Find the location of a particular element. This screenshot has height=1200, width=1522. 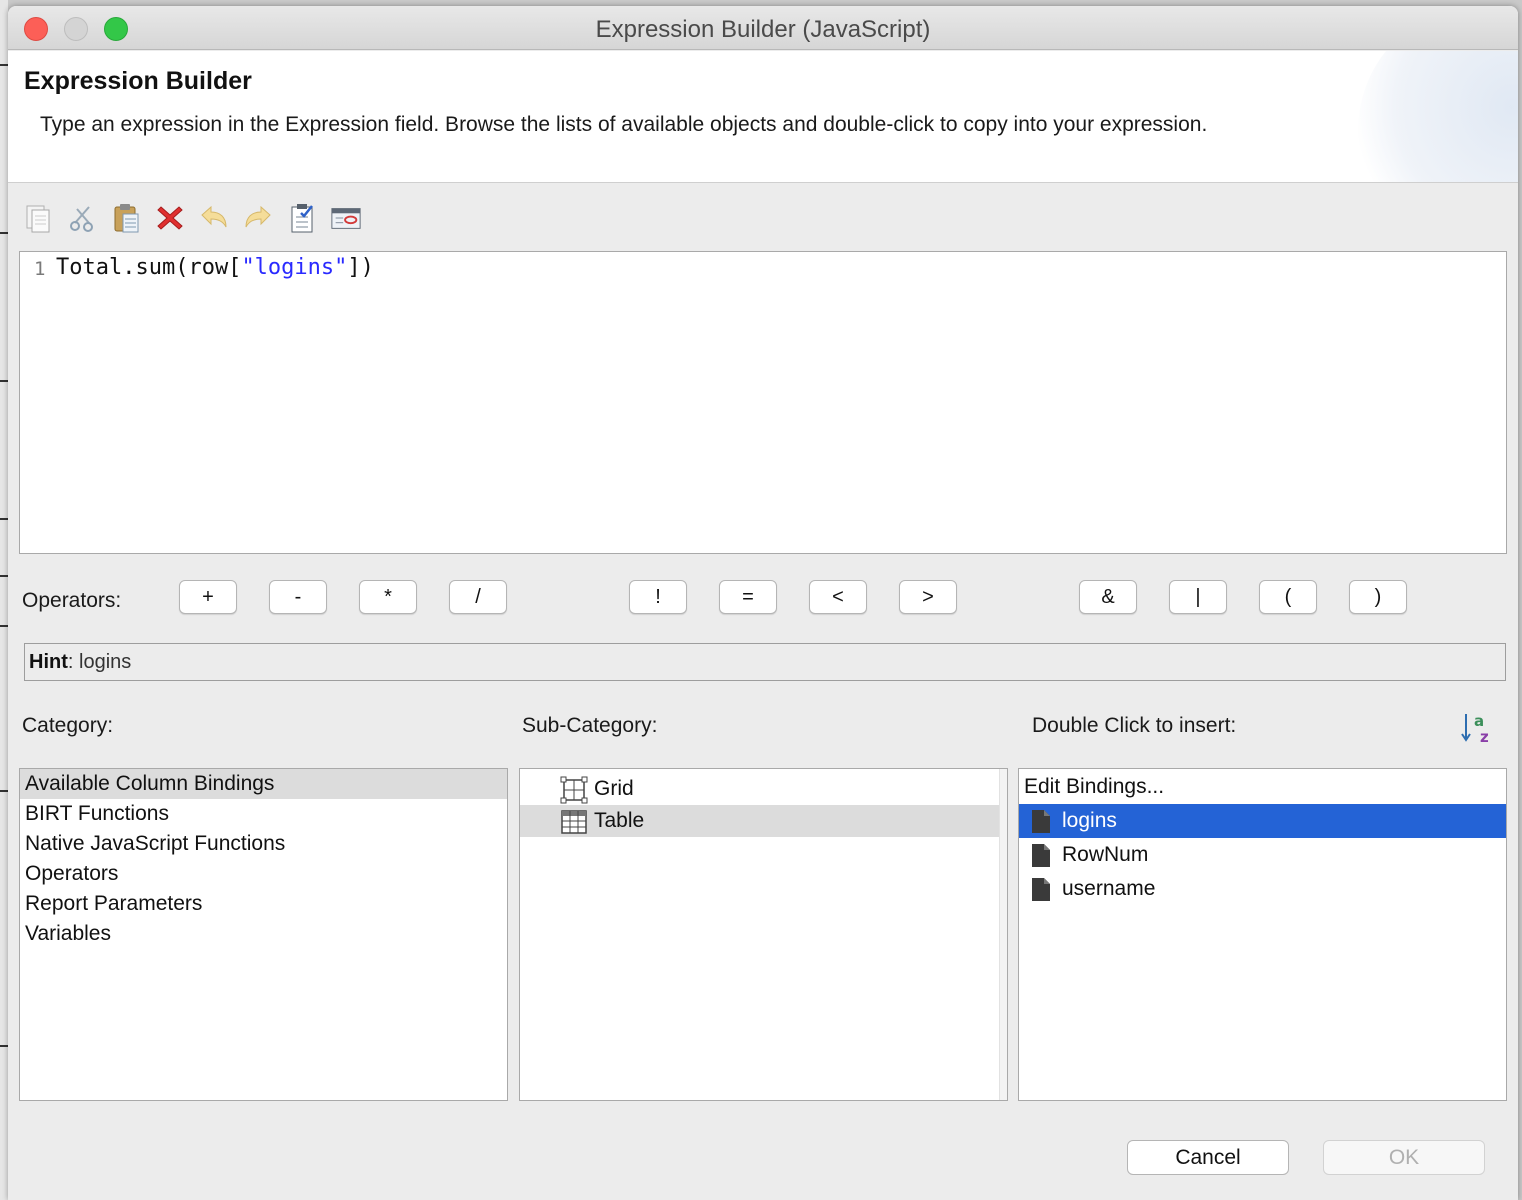

category-label: Category: is located at coordinates (68, 725).